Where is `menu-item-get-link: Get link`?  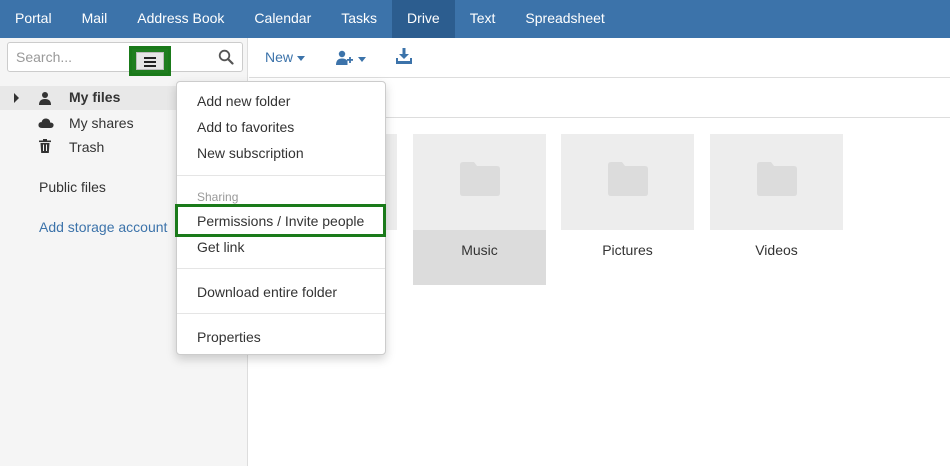 menu-item-get-link: Get link is located at coordinates (220, 247).